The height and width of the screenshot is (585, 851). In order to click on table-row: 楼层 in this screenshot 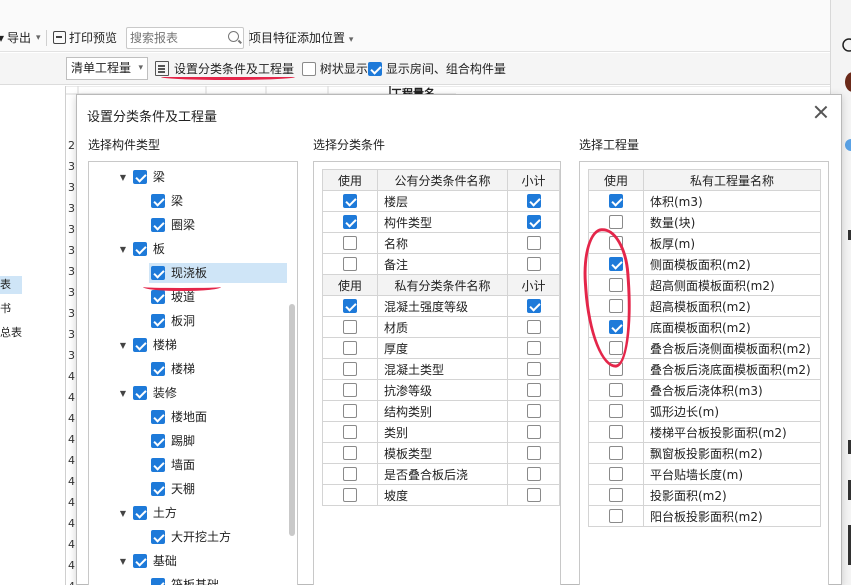, I will do `click(441, 201)`.